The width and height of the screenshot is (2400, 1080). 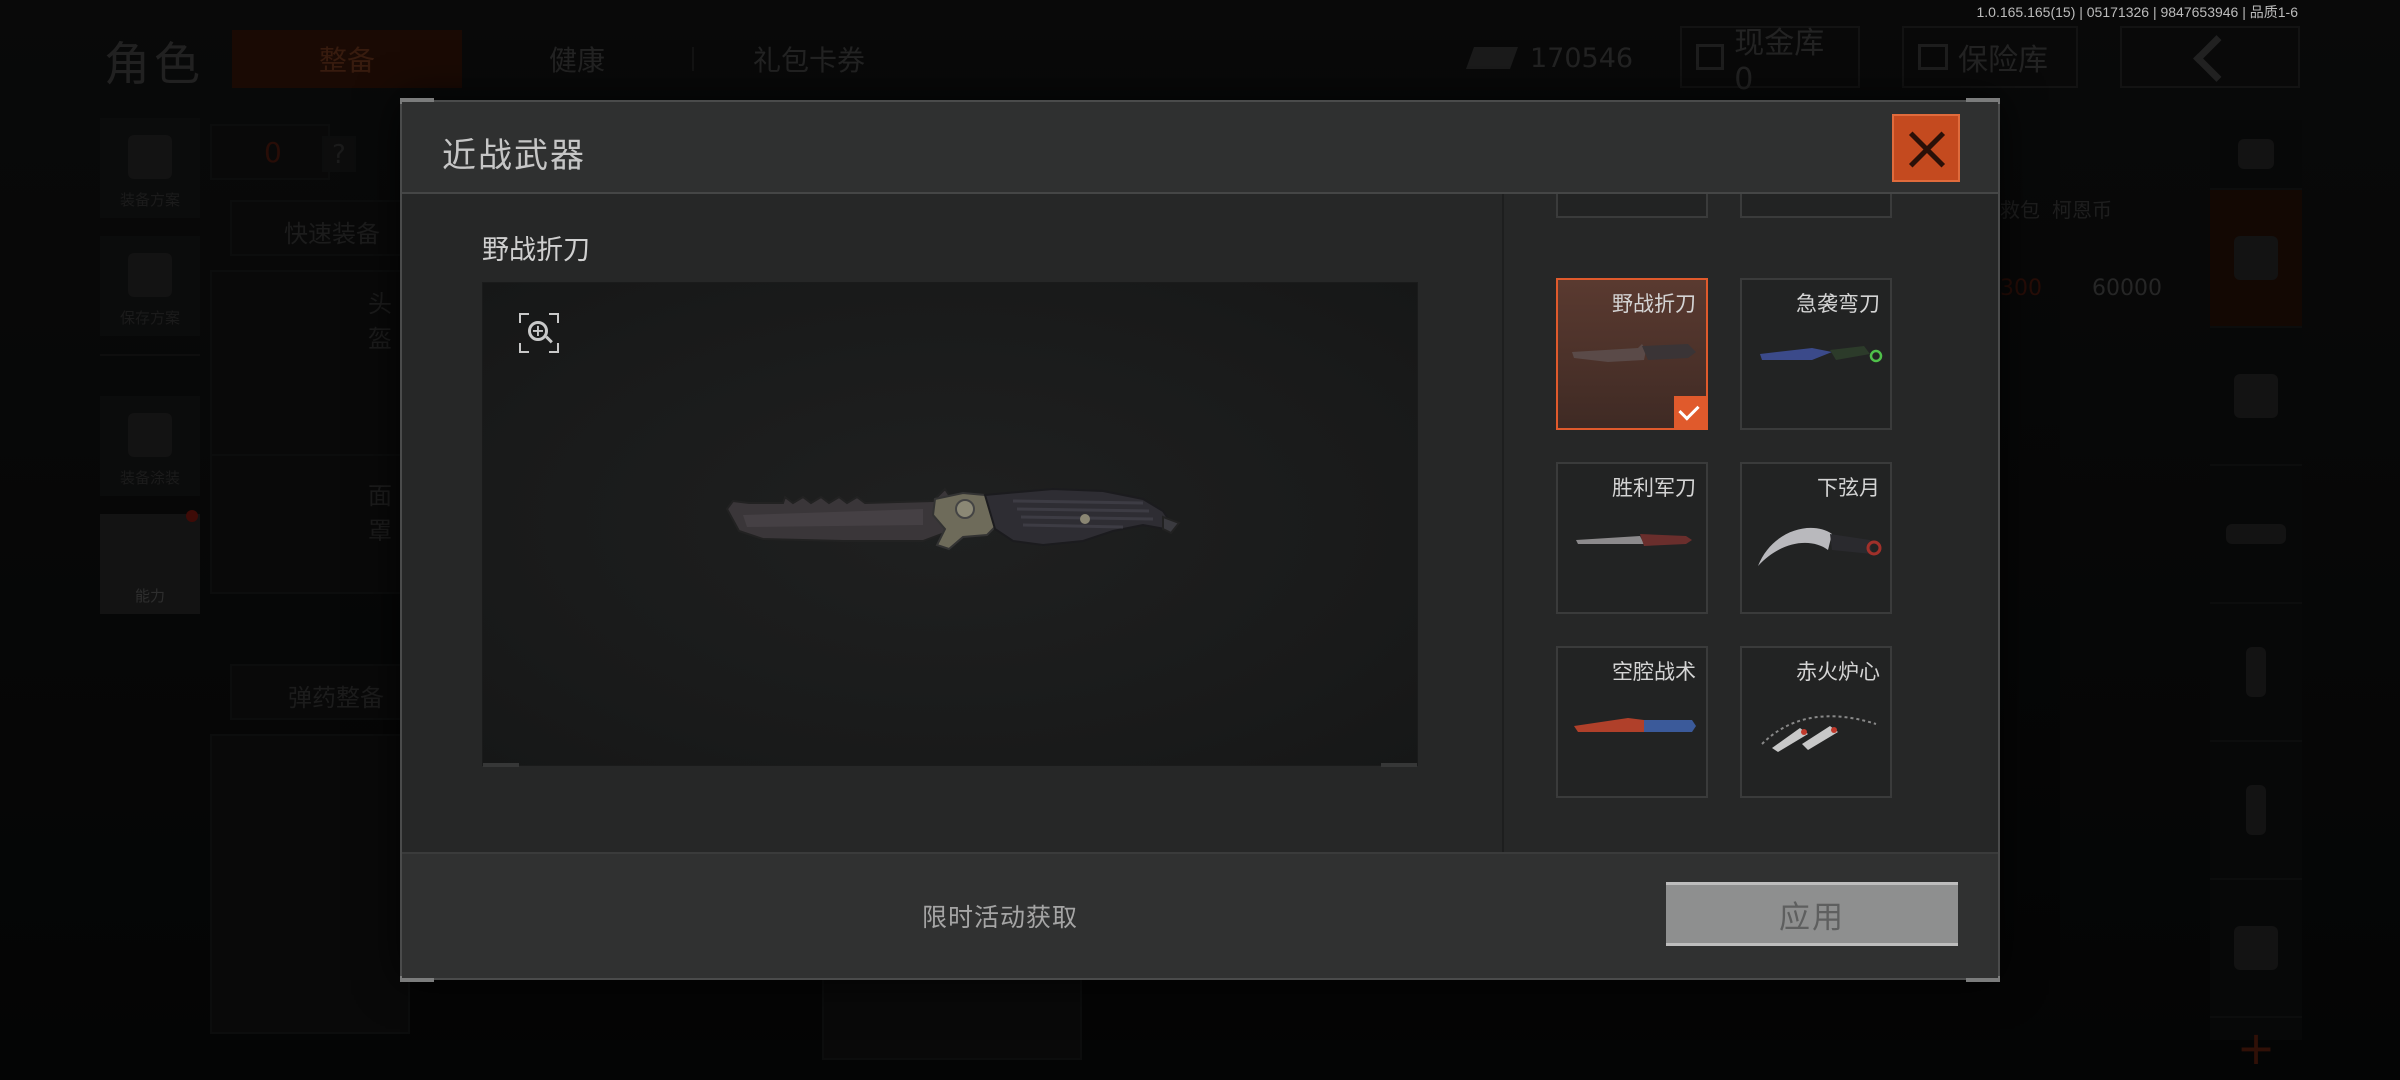 I want to click on grid-item-raid-karambit: 急袭弯刀, so click(x=1816, y=354).